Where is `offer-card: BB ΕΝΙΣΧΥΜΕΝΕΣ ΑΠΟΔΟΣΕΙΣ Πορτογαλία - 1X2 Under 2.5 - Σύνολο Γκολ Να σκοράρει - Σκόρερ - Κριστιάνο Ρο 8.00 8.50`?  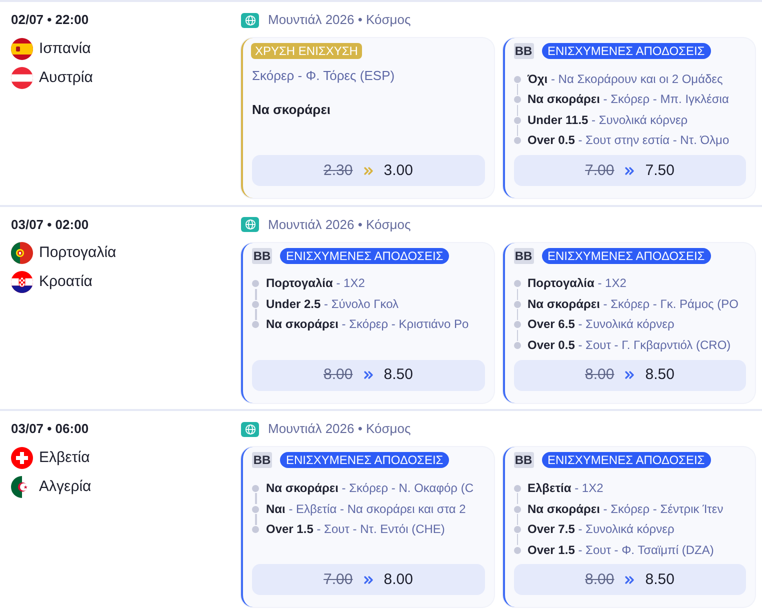
offer-card: BB ΕΝΙΣΧΥΜΕΝΕΣ ΑΠΟΔΟΣΕΙΣ Πορτογαλία - 1X2 Under 2.5 - Σύνολο Γκολ Να σκοράρει - Σκόρερ - Κριστιάνο Ρο 8.00 8.50 is located at coordinates (367, 322).